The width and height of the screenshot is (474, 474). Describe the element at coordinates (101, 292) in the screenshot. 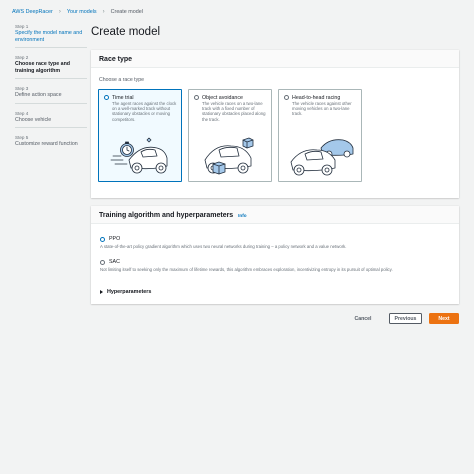

I see `caret-right-icon` at that location.